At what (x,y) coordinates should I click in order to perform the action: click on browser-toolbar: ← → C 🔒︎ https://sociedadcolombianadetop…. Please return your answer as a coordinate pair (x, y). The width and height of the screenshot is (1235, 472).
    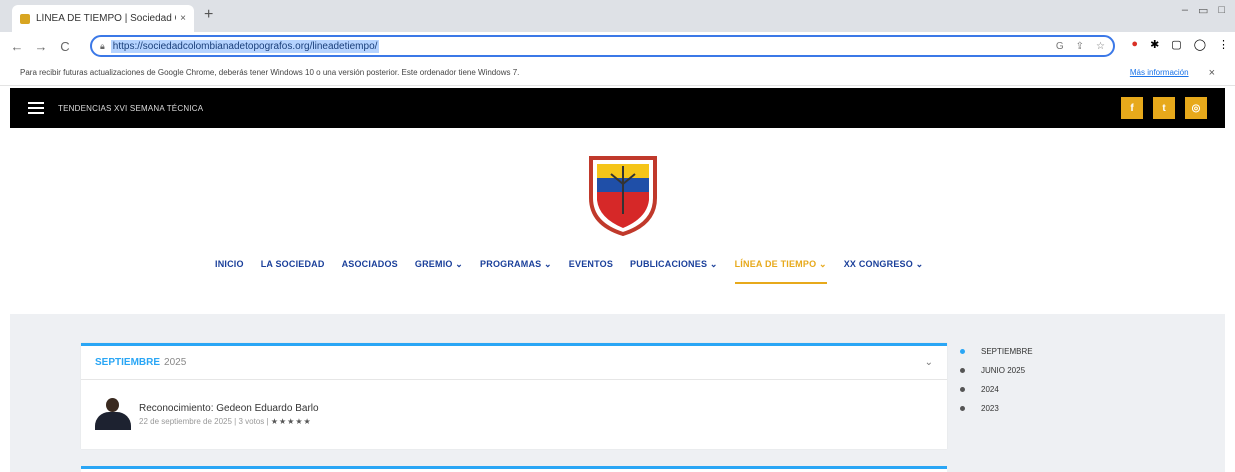
    Looking at the image, I should click on (617, 46).